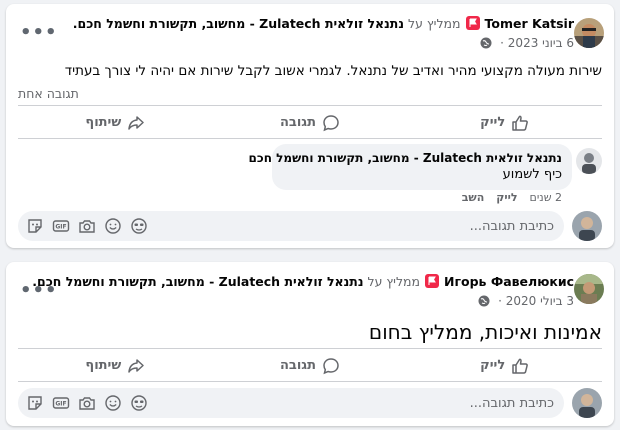 This screenshot has width=620, height=430. What do you see at coordinates (529, 23) in the screenshot?
I see `author-name: Tomer Katsir` at bounding box center [529, 23].